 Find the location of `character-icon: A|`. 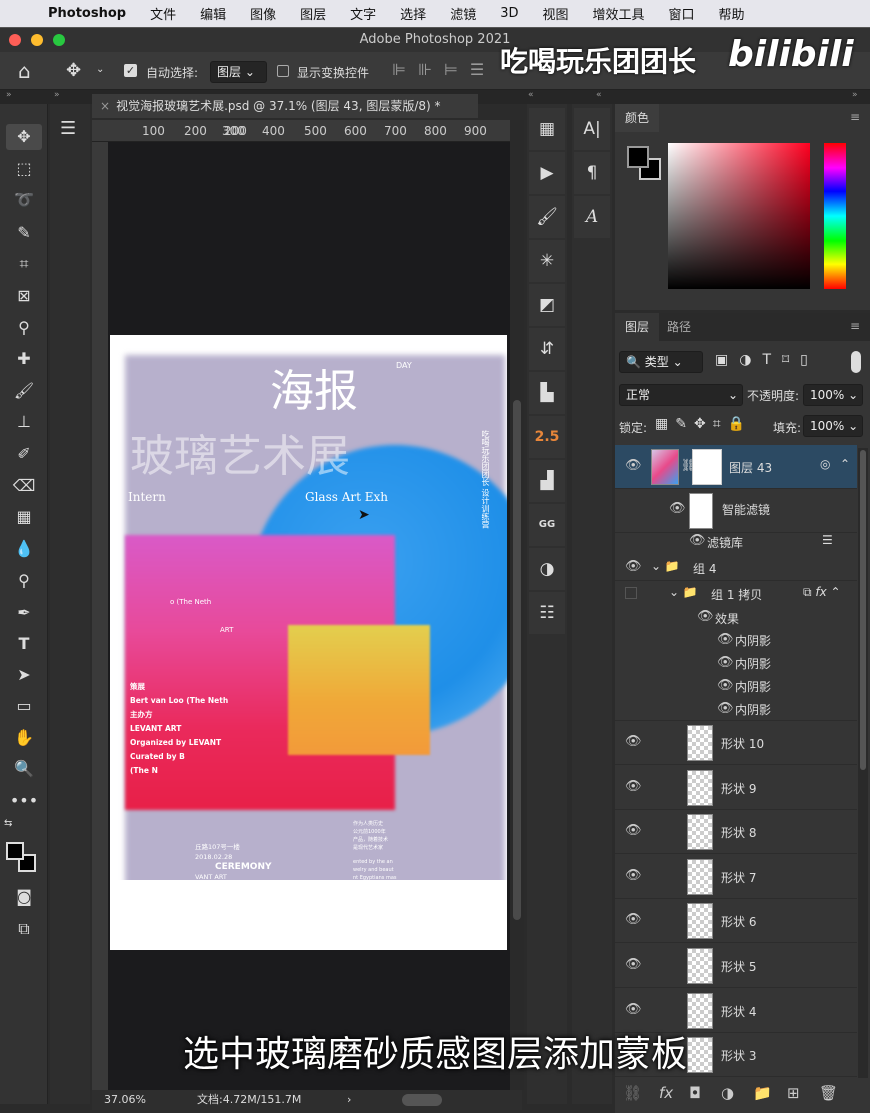

character-icon: A| is located at coordinates (592, 129).